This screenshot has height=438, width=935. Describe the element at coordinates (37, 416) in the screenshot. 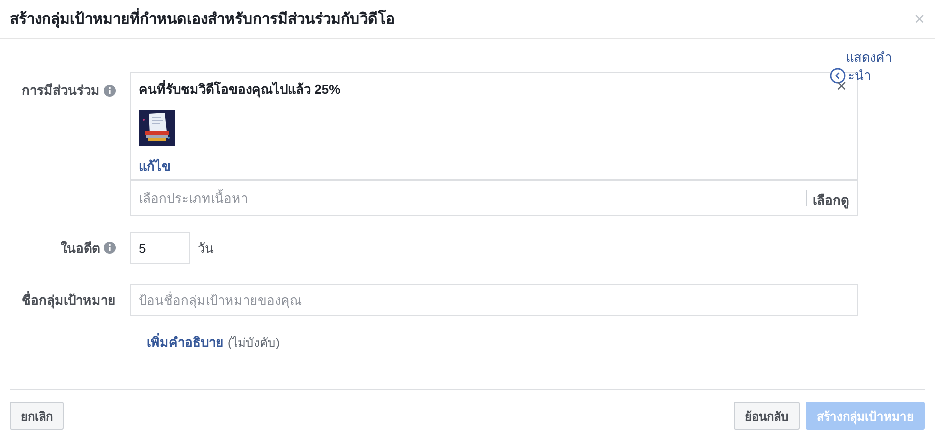

I see `cancel-button: ยกเลิก` at that location.